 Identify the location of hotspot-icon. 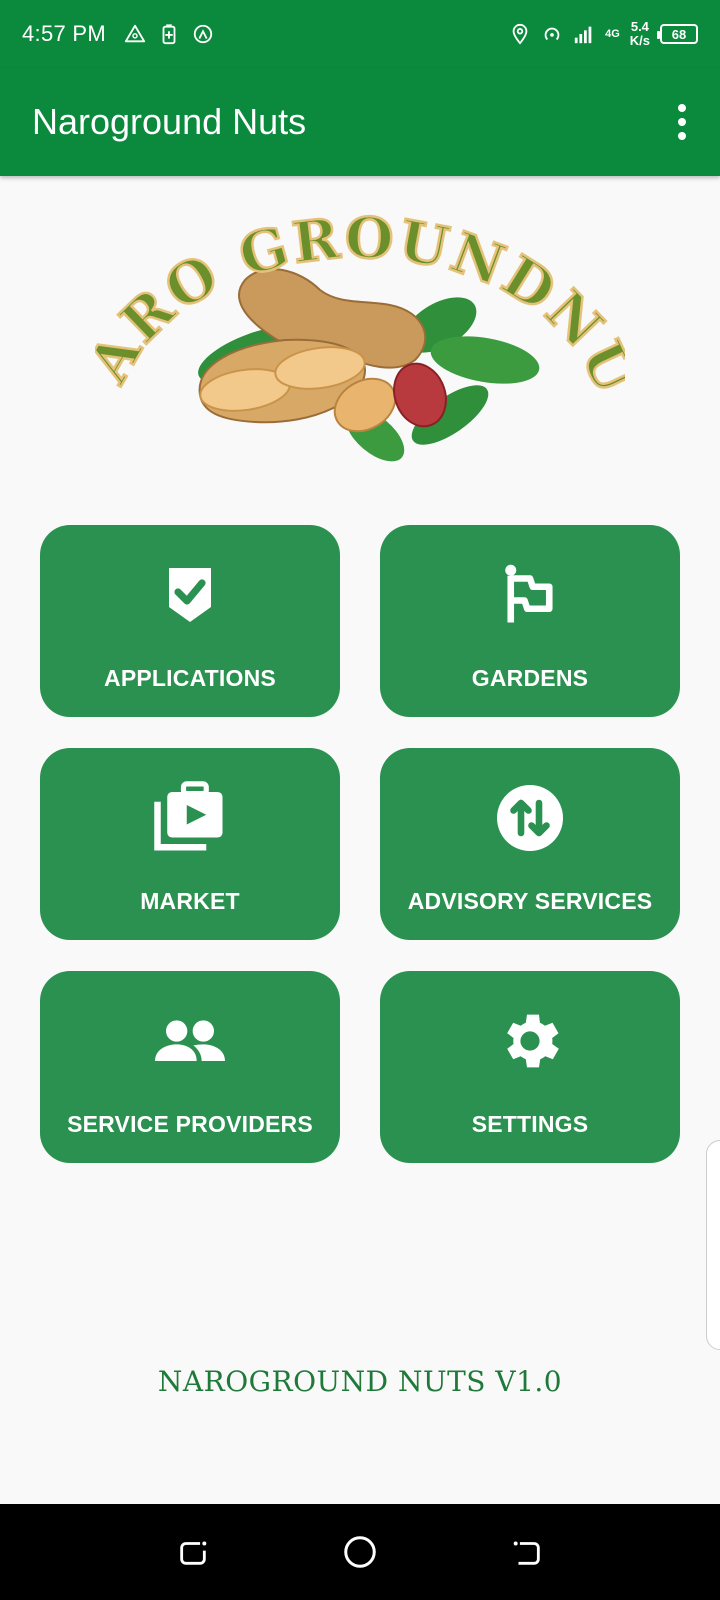
(203, 34).